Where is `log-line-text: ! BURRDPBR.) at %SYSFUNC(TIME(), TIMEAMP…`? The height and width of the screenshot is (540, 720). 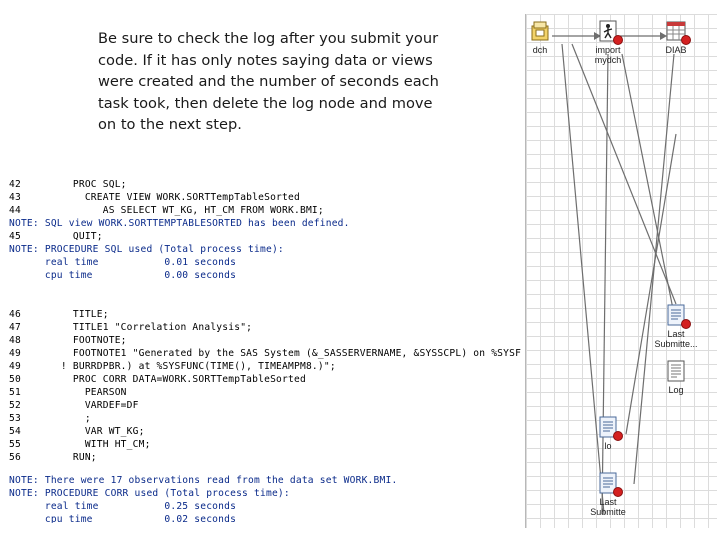 log-line-text: ! BURRDPBR.) at %SYSFUNC(TIME(), TIMEAMP… is located at coordinates (189, 366).